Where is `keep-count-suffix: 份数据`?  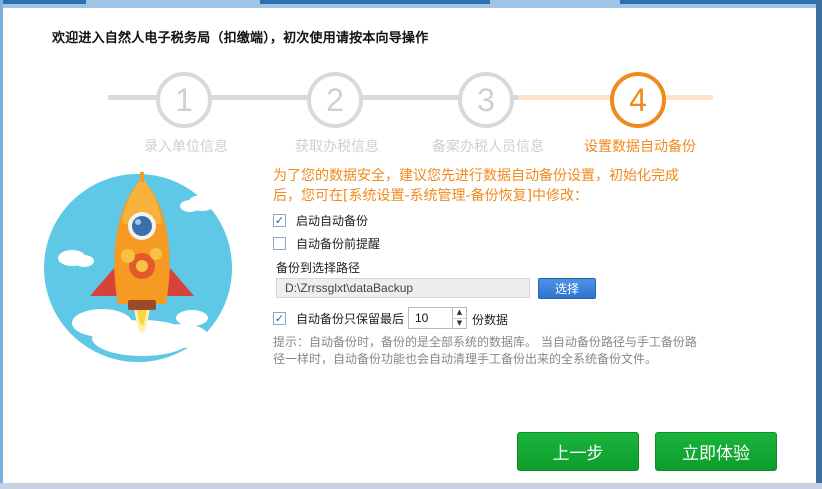
keep-count-suffix: 份数据 is located at coordinates (490, 320).